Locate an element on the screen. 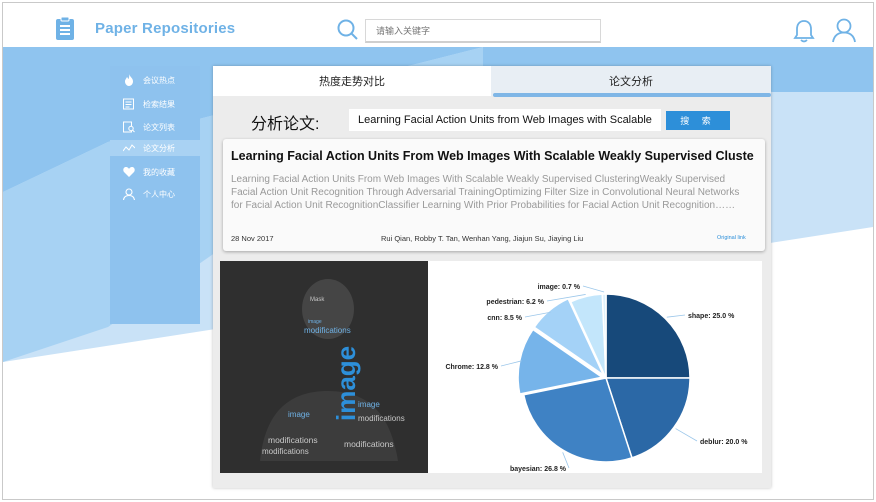 Image resolution: width=876 pixels, height=502 pixels. list-icon is located at coordinates (128, 104).